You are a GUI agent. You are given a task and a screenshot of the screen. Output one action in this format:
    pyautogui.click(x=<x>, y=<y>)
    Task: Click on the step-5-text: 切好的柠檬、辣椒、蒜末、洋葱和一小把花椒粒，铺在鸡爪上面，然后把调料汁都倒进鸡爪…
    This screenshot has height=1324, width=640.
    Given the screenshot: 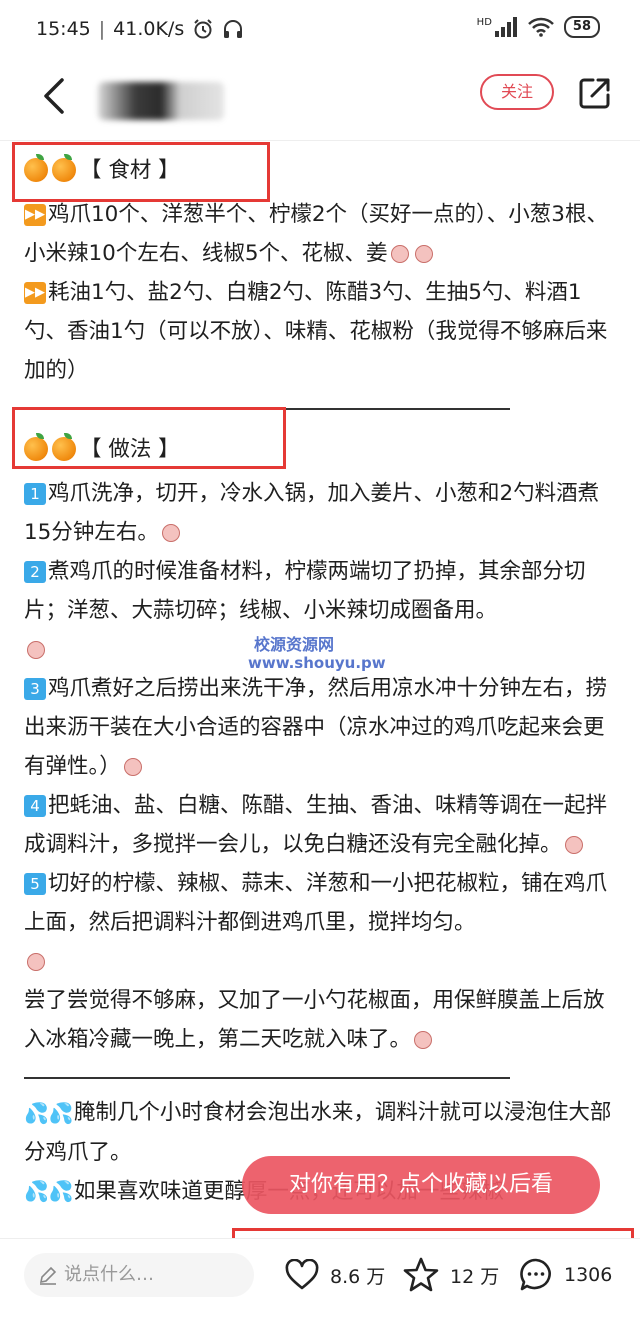 What is the action you would take?
    pyautogui.click(x=316, y=903)
    